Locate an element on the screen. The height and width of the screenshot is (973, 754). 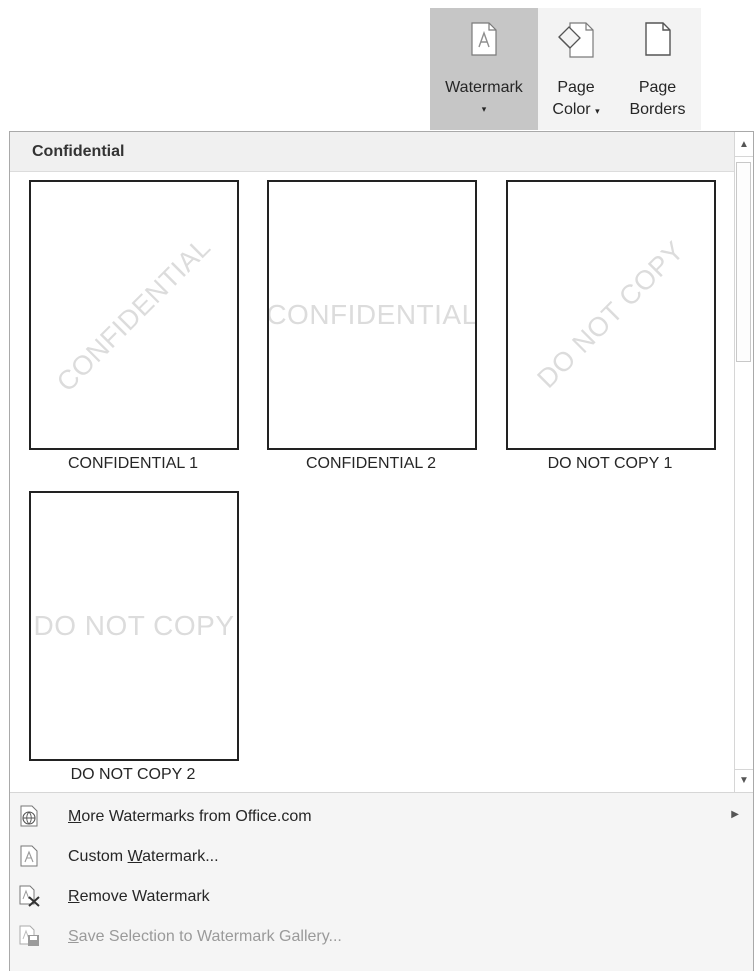
scroll-down-arrow-icon: ▼ is located at coordinates (744, 780).